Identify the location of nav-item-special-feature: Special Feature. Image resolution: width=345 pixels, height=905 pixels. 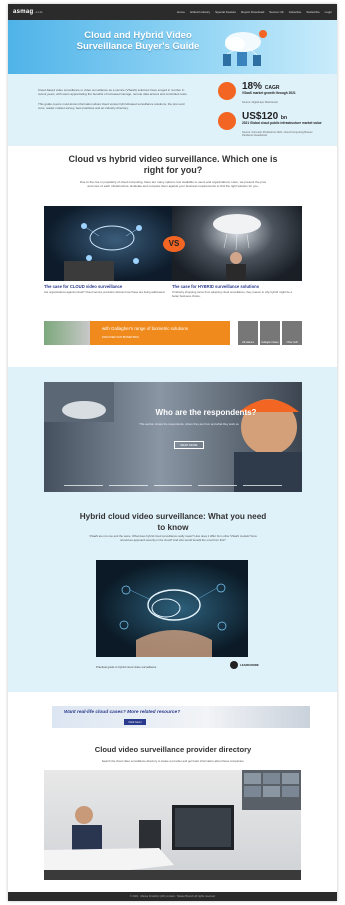
(225, 12).